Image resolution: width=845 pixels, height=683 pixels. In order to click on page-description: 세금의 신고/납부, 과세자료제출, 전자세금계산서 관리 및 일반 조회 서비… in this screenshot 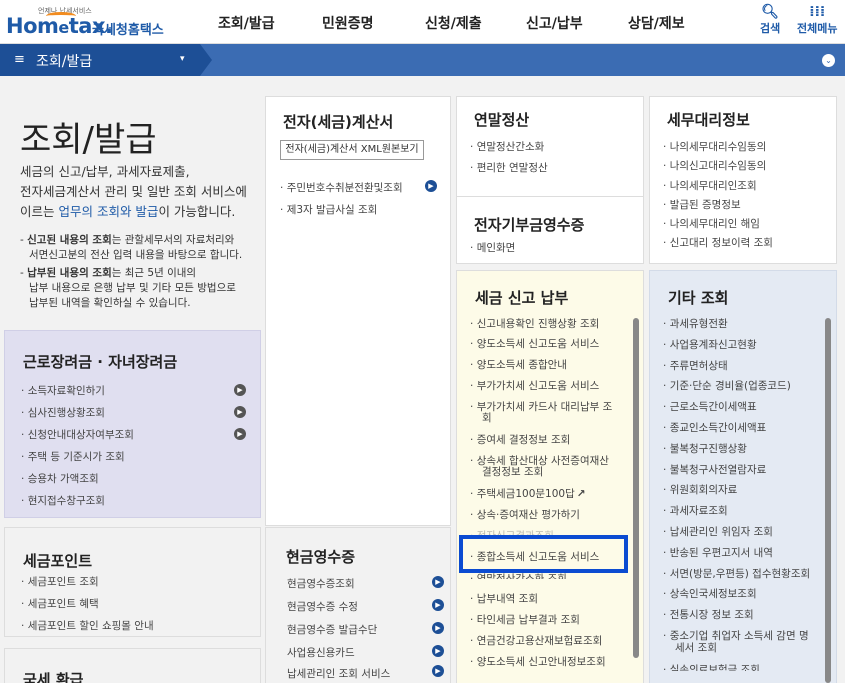, I will do `click(133, 191)`.